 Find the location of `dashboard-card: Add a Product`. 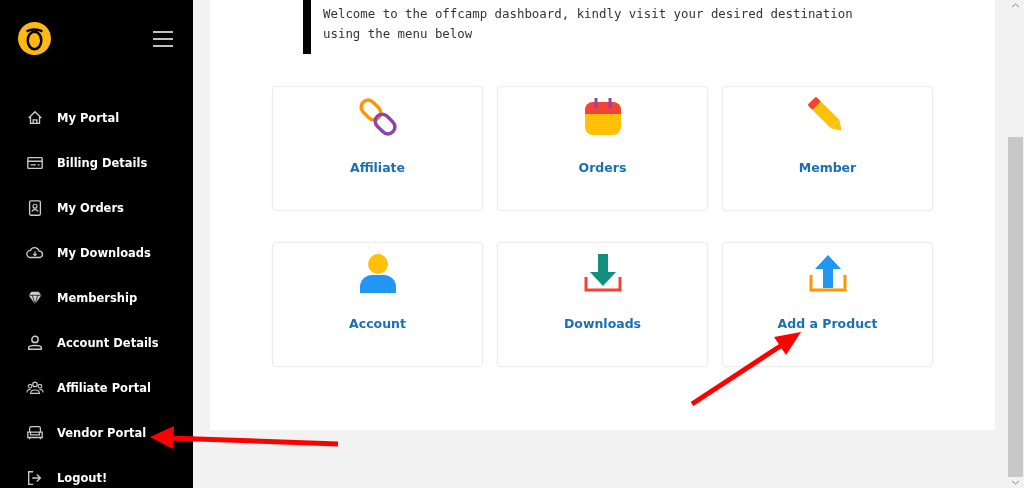

dashboard-card: Add a Product is located at coordinates (827, 304).